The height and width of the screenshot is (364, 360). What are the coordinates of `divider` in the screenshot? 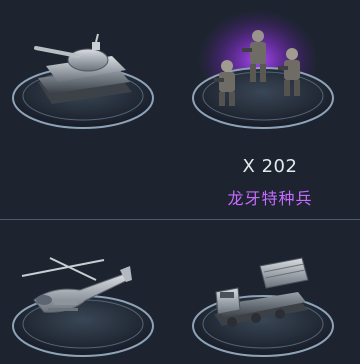 It's located at (180, 219).